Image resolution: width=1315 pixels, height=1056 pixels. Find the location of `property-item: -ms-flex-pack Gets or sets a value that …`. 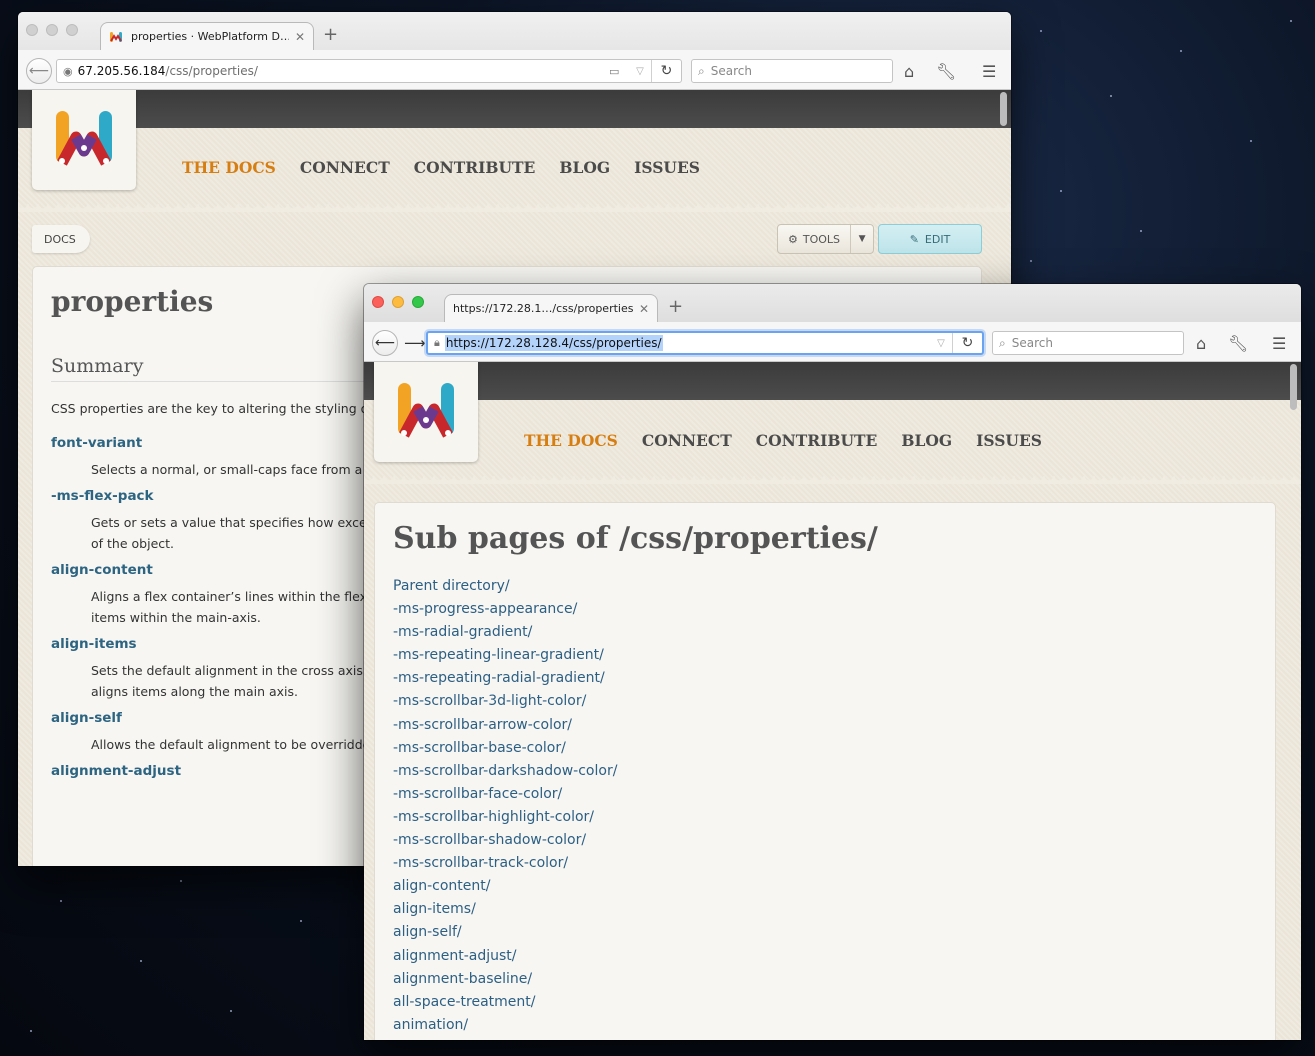

property-item: -ms-flex-pack Gets or sets a value that … is located at coordinates (220, 521).